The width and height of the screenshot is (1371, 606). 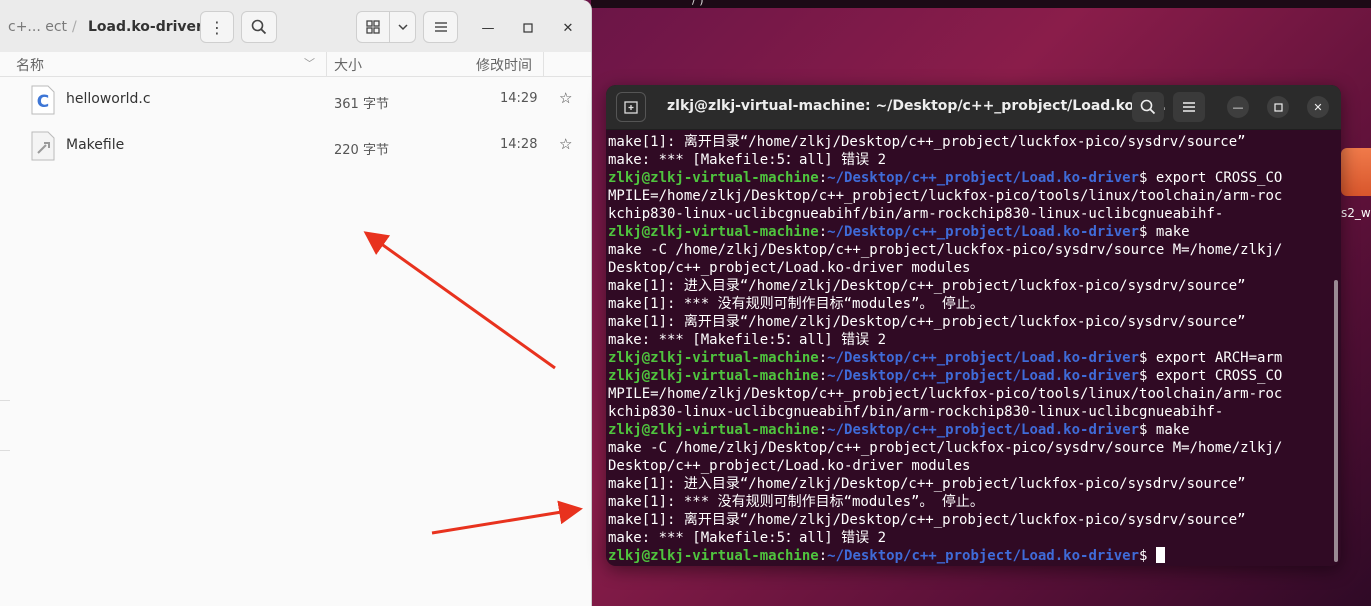 What do you see at coordinates (295, 64) in the screenshot?
I see `column-header-bar: 名称 ﹀ 大小 修改时间` at bounding box center [295, 64].